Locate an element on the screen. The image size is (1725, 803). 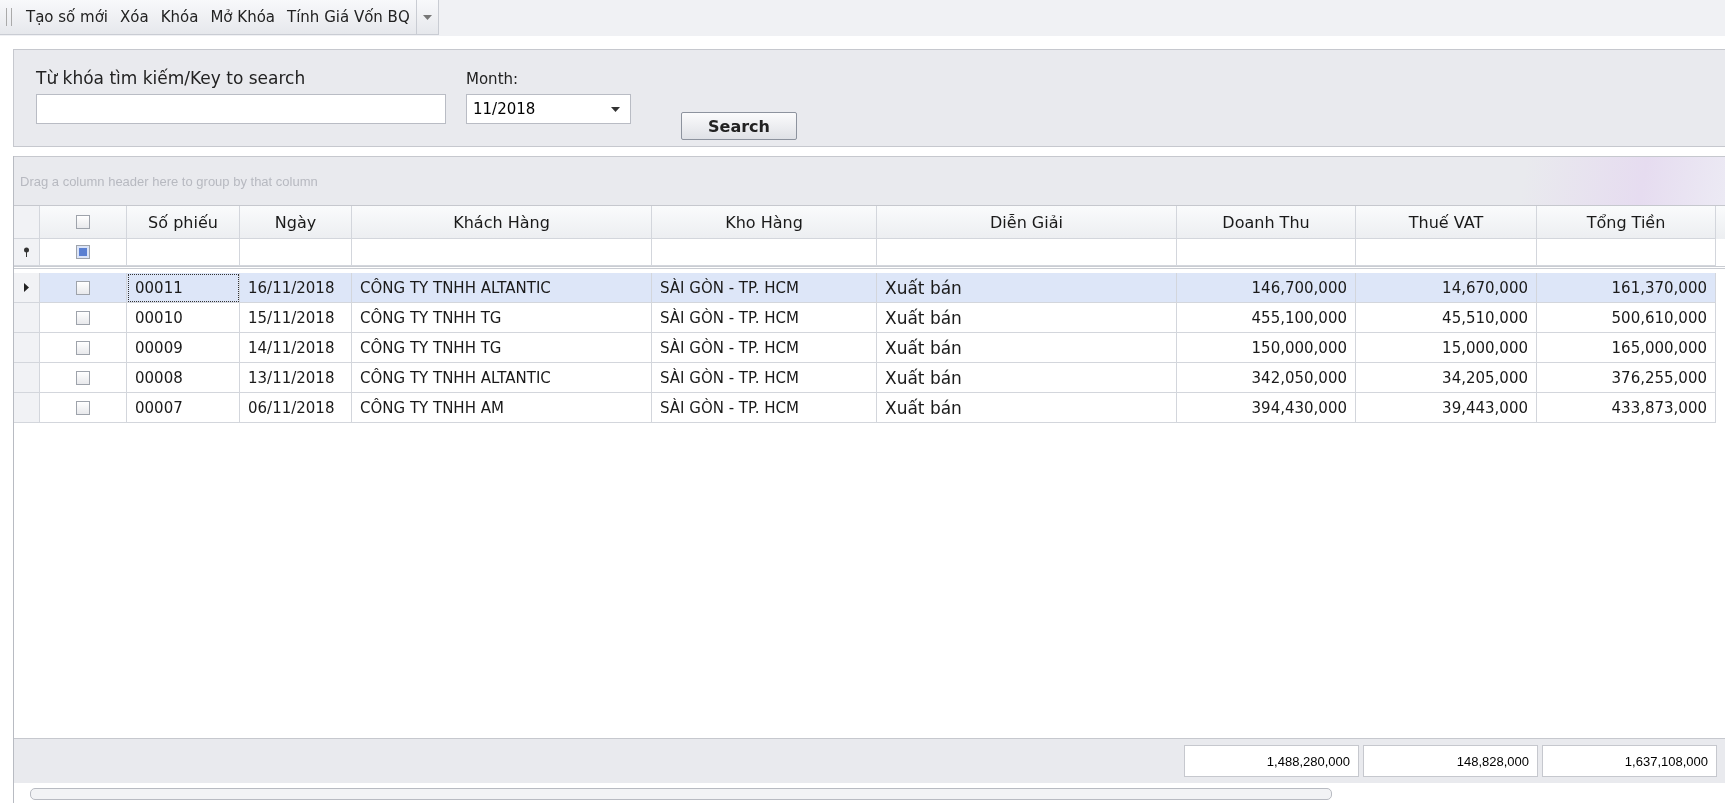
toolbar-button: Khóa is located at coordinates (179, 17).